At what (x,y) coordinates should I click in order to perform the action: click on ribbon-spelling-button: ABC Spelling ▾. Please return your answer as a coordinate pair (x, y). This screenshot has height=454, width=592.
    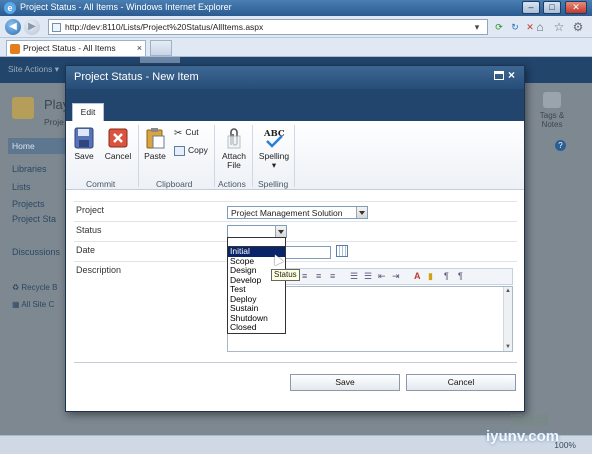
    Looking at the image, I should click on (274, 148).